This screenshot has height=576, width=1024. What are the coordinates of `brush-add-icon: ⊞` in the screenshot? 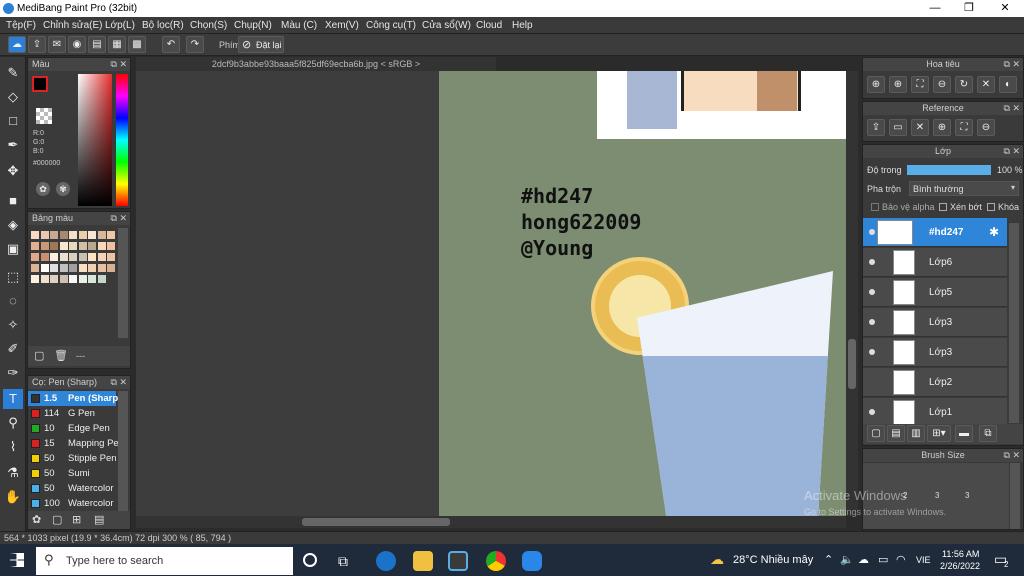 It's located at (76, 519).